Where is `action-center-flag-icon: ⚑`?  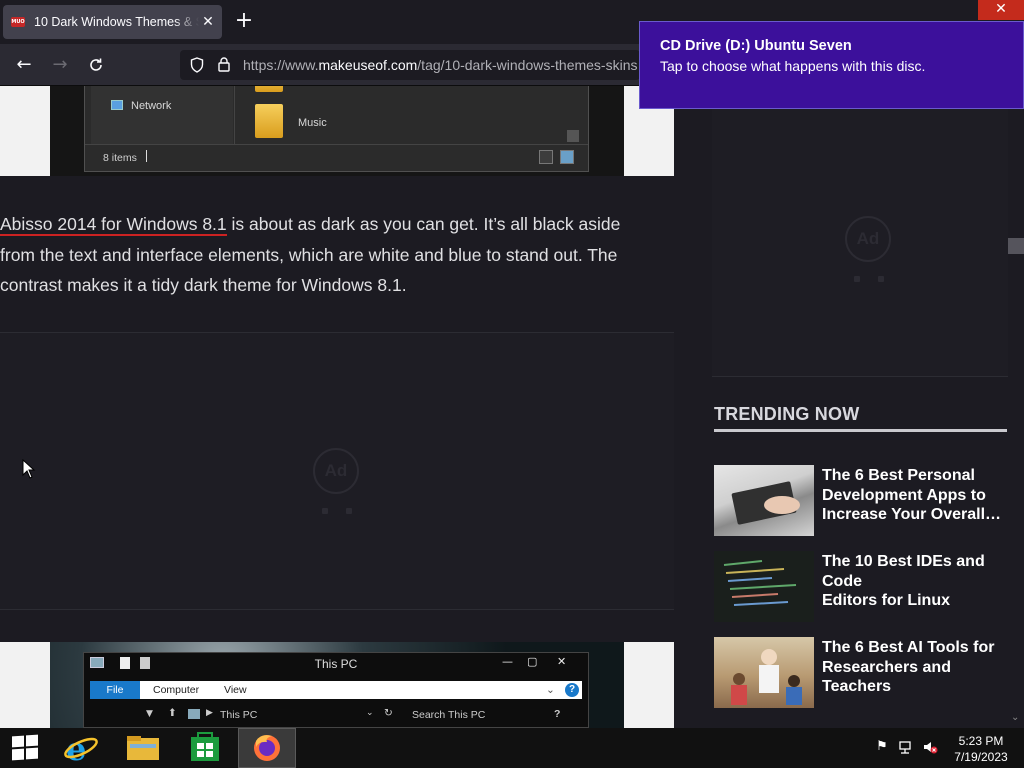 action-center-flag-icon: ⚑ is located at coordinates (882, 747).